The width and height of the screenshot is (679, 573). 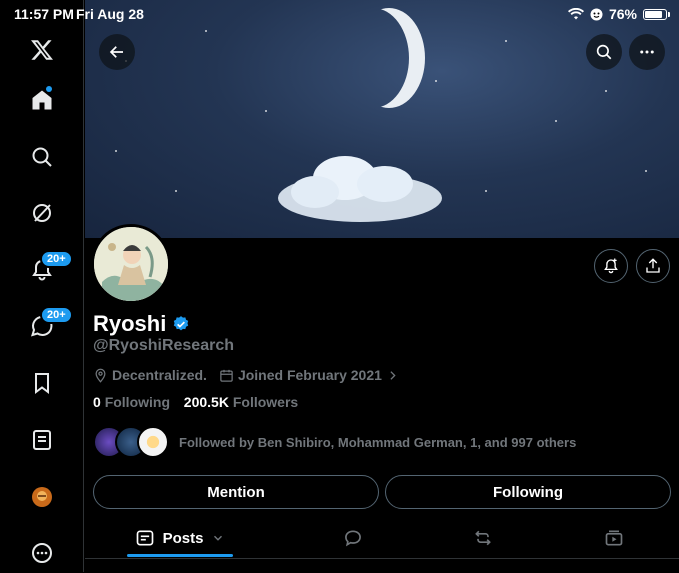 I want to click on sidebar-item-account, so click(x=42, y=497).